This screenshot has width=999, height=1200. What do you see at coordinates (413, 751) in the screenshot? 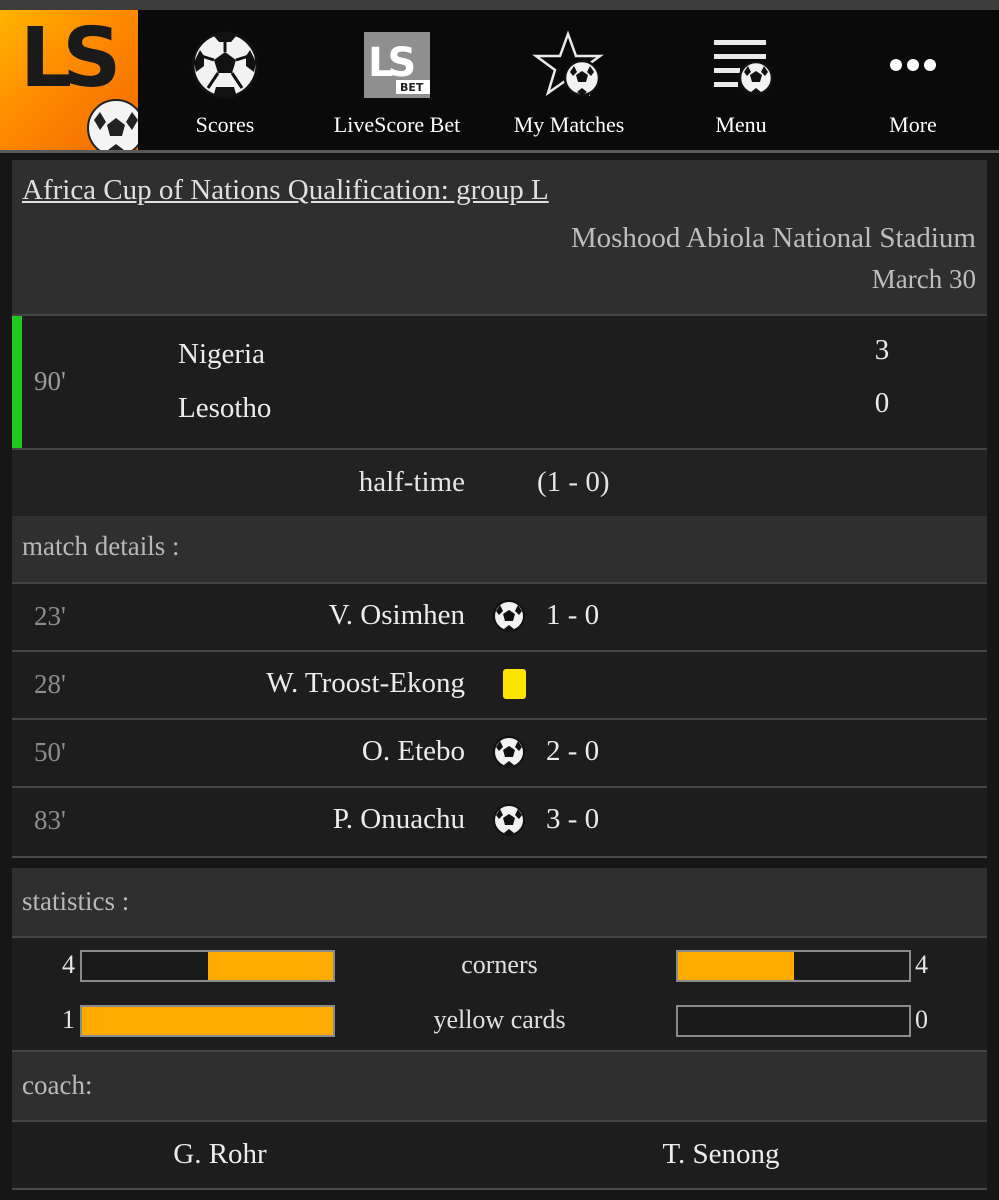
I see `event-player: O. Etebo` at bounding box center [413, 751].